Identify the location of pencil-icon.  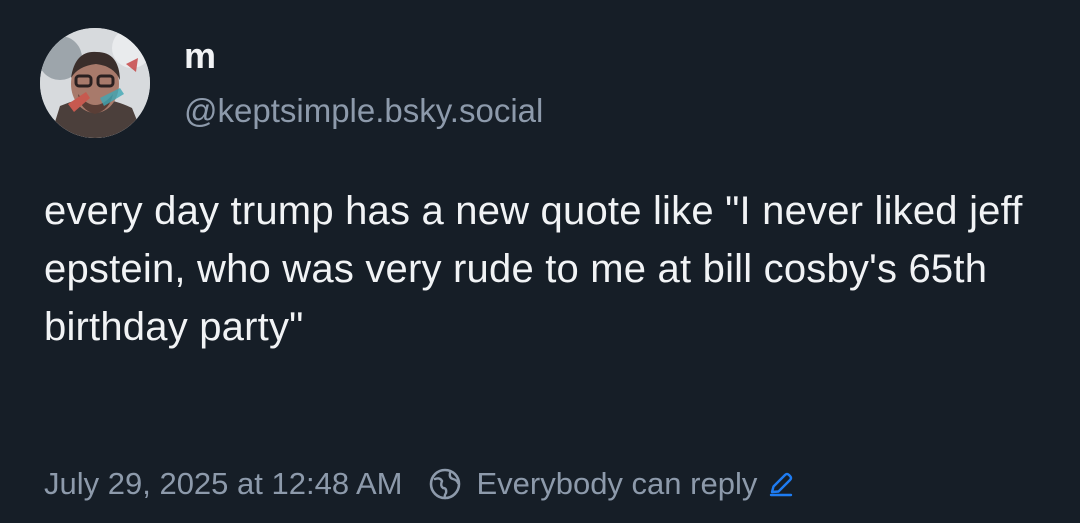
(781, 484).